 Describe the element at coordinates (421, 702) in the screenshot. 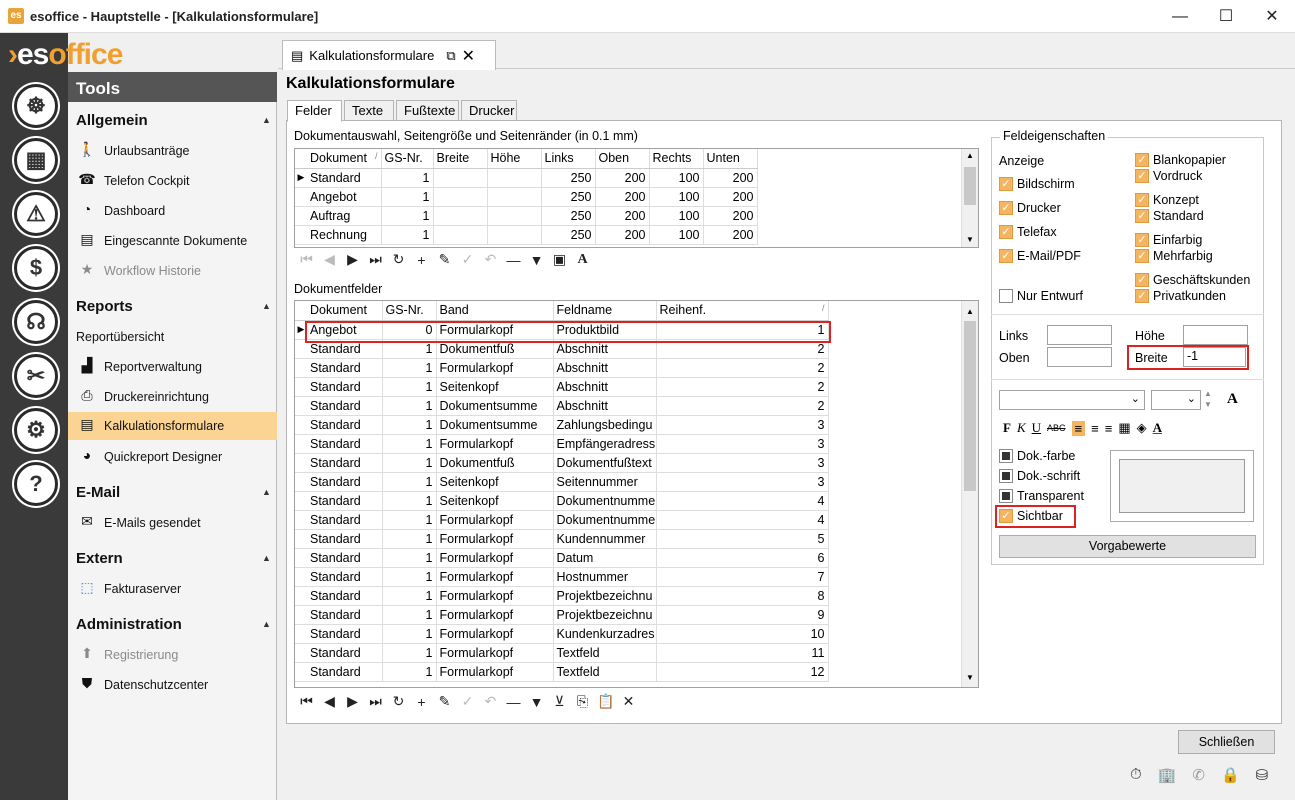

I see `add-record-icon: +` at that location.